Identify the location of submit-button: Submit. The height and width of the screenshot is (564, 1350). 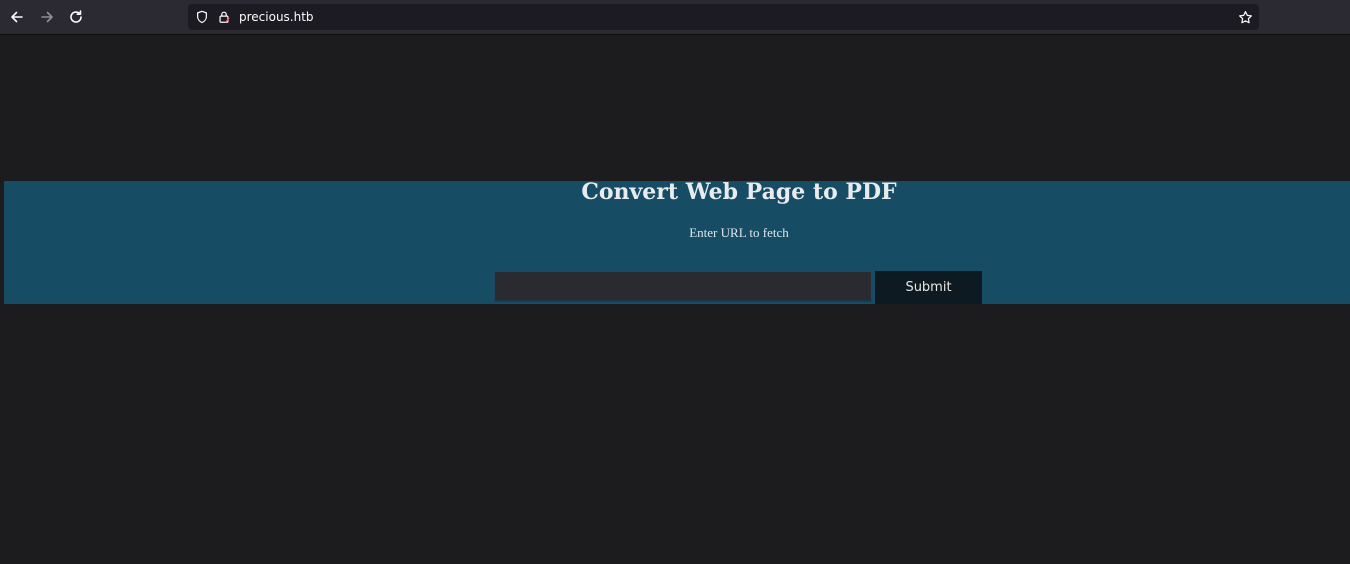
(928, 287).